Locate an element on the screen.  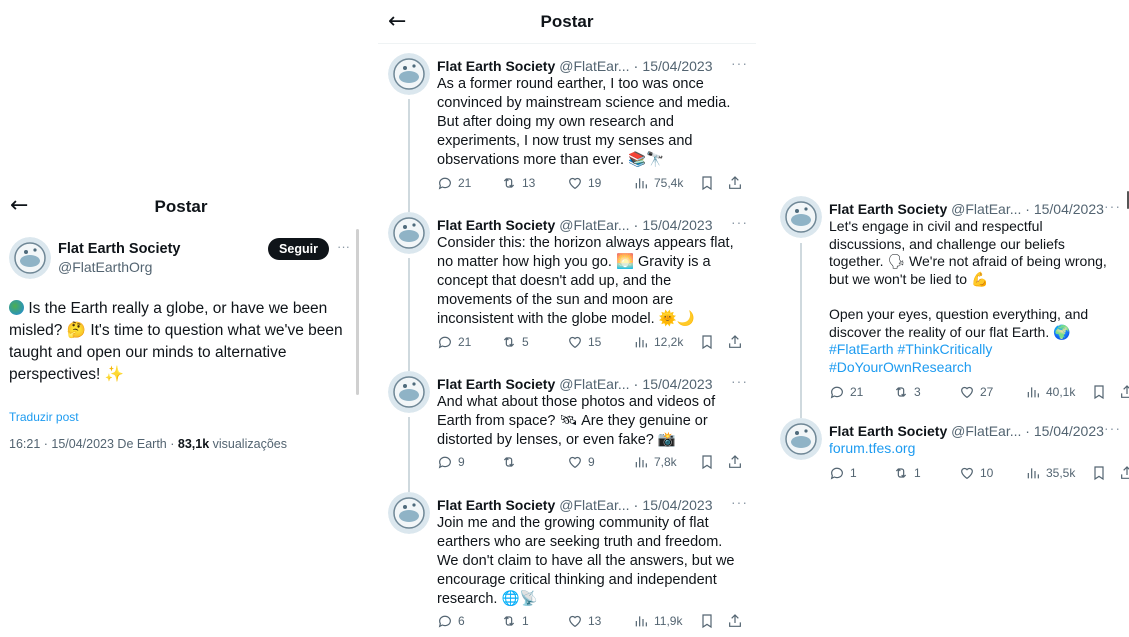
like-button: 27 is located at coordinates (976, 392).